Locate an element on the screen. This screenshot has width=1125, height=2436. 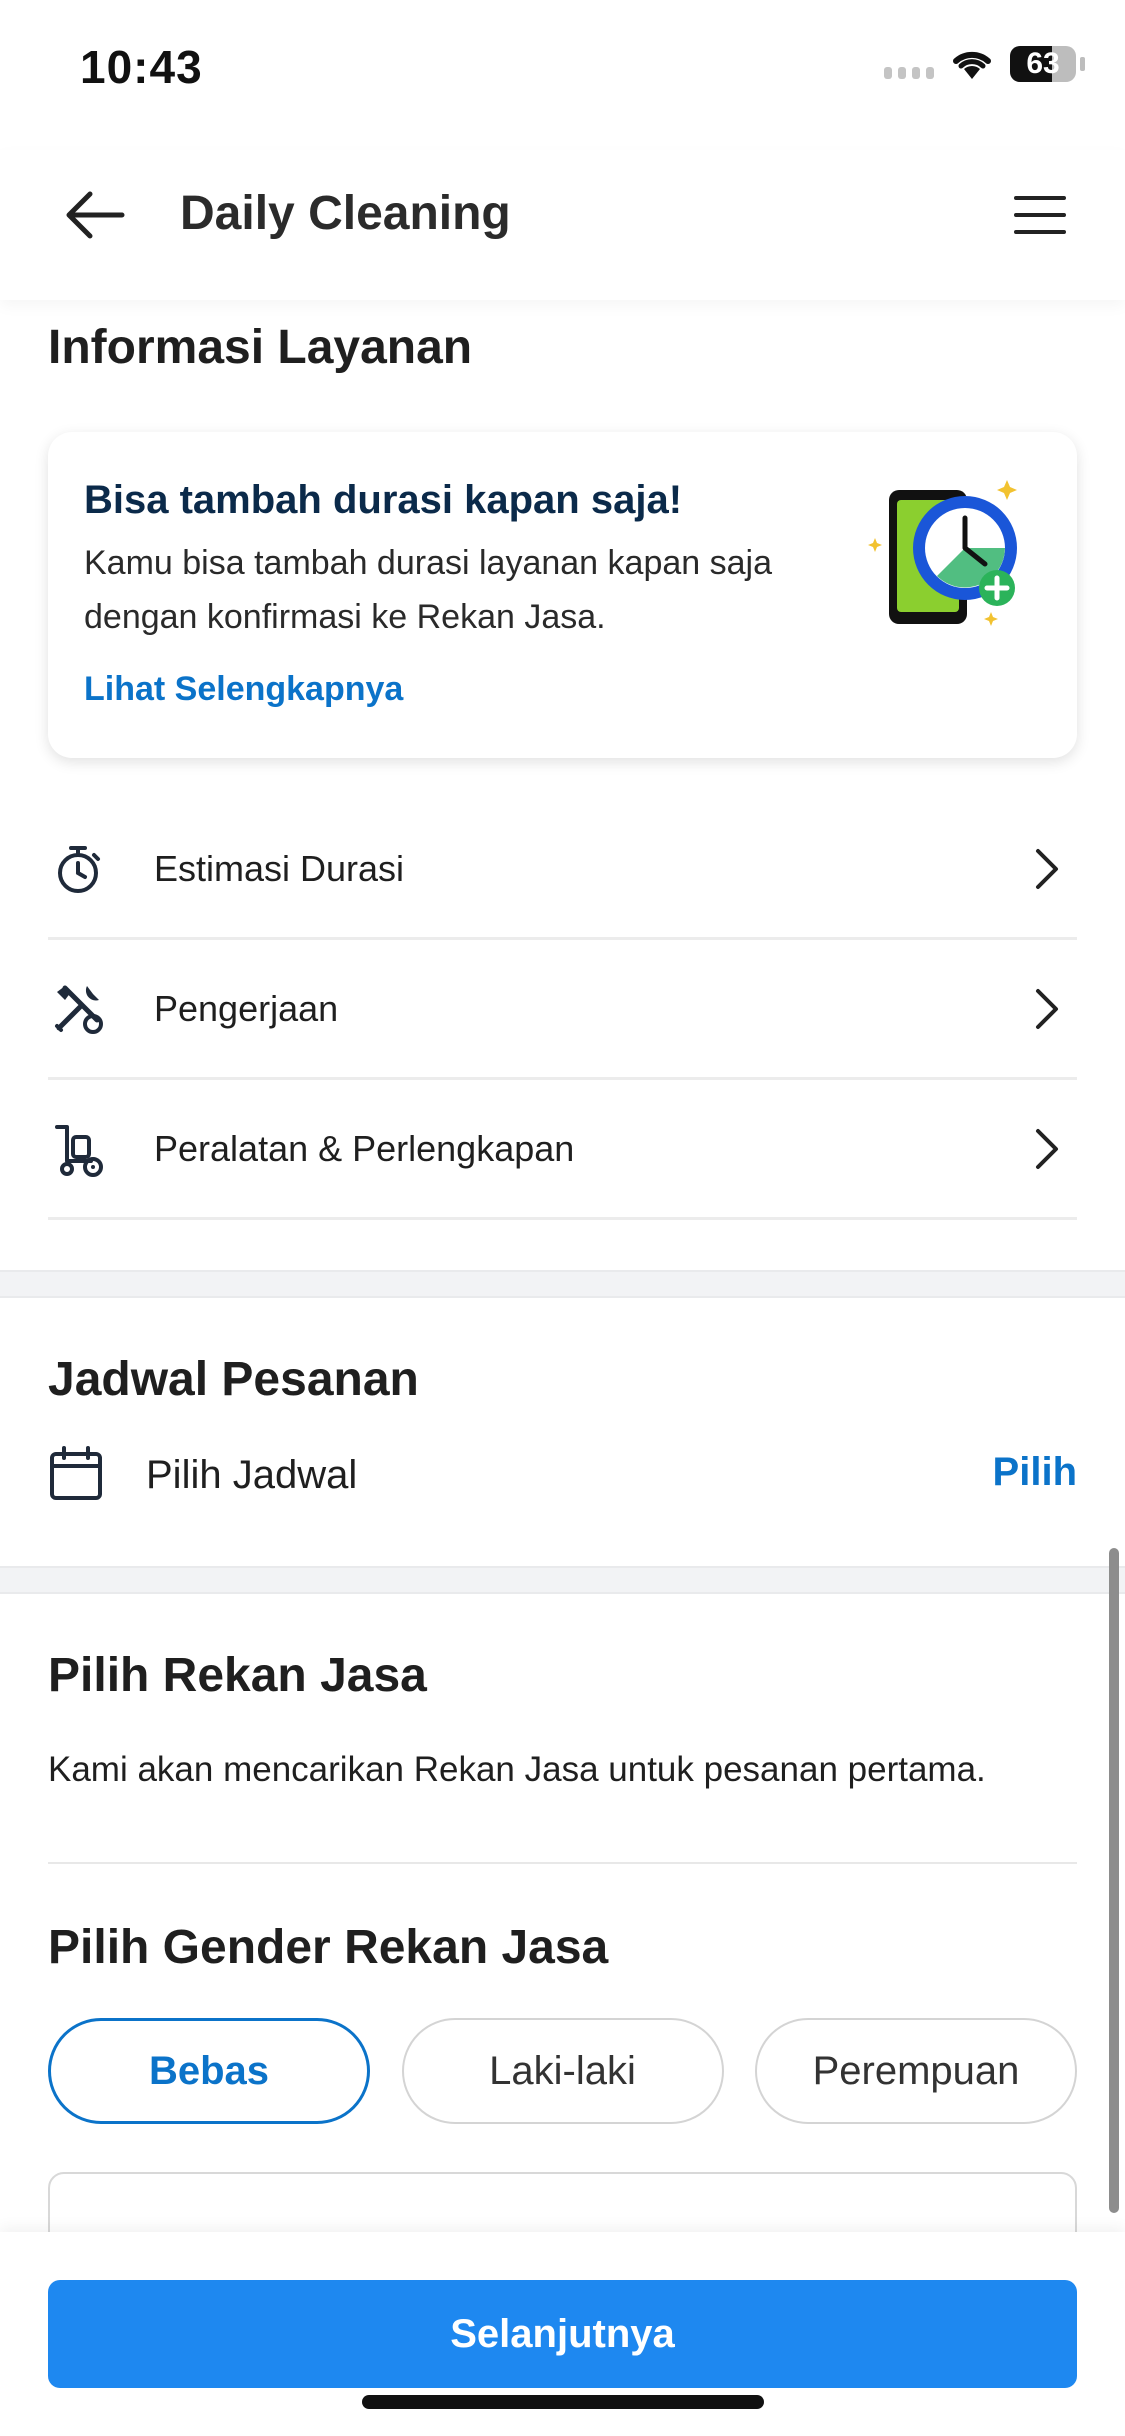
cellular-signal-icon is located at coordinates (909, 64).